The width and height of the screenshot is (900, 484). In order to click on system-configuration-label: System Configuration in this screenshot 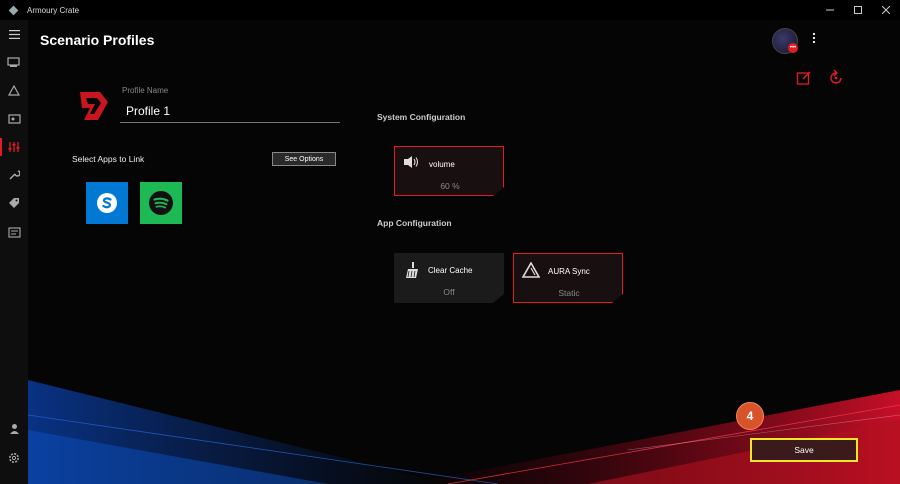, I will do `click(421, 117)`.